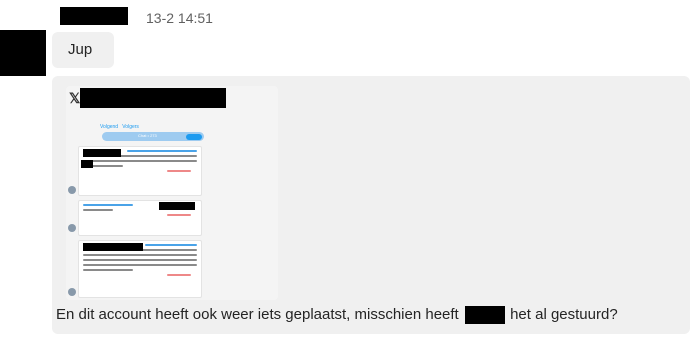  I want to click on avatar, so click(23, 53).